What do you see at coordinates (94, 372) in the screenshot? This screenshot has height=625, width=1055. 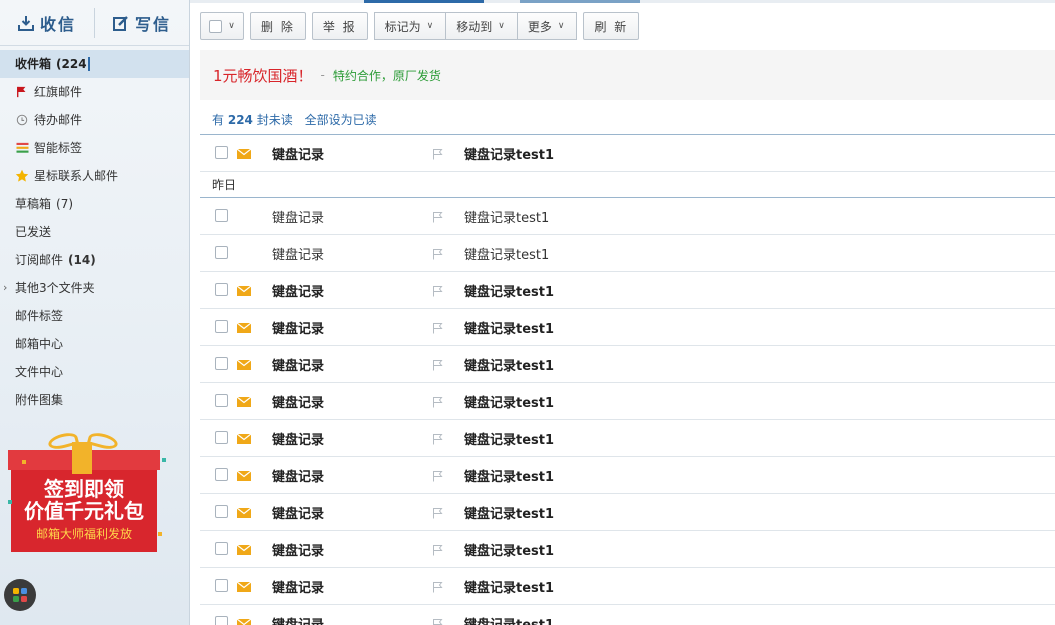 I see `sidebar-item-file-center: 文件中心` at bounding box center [94, 372].